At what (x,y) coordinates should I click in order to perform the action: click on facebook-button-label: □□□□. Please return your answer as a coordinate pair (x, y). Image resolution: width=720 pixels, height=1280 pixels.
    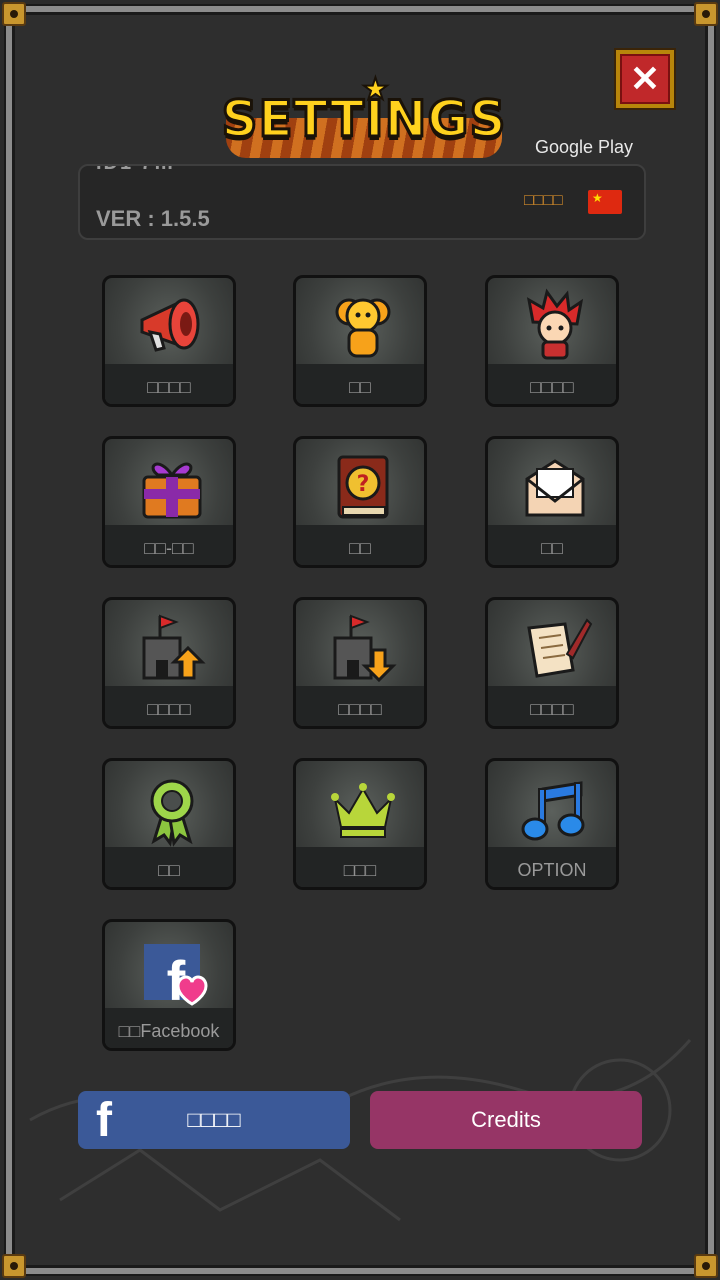
    Looking at the image, I should click on (214, 1119).